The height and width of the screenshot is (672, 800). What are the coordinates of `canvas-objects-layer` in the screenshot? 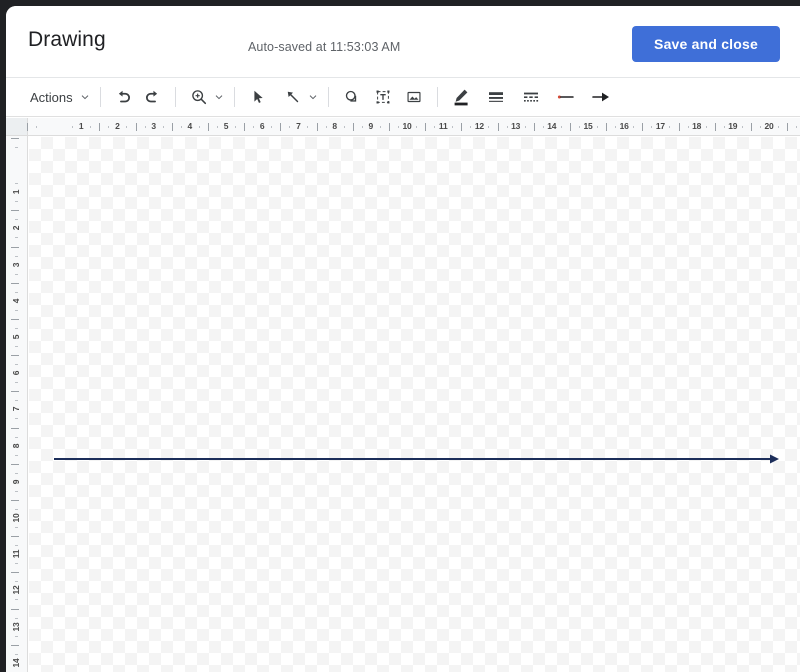 It's located at (416, 459).